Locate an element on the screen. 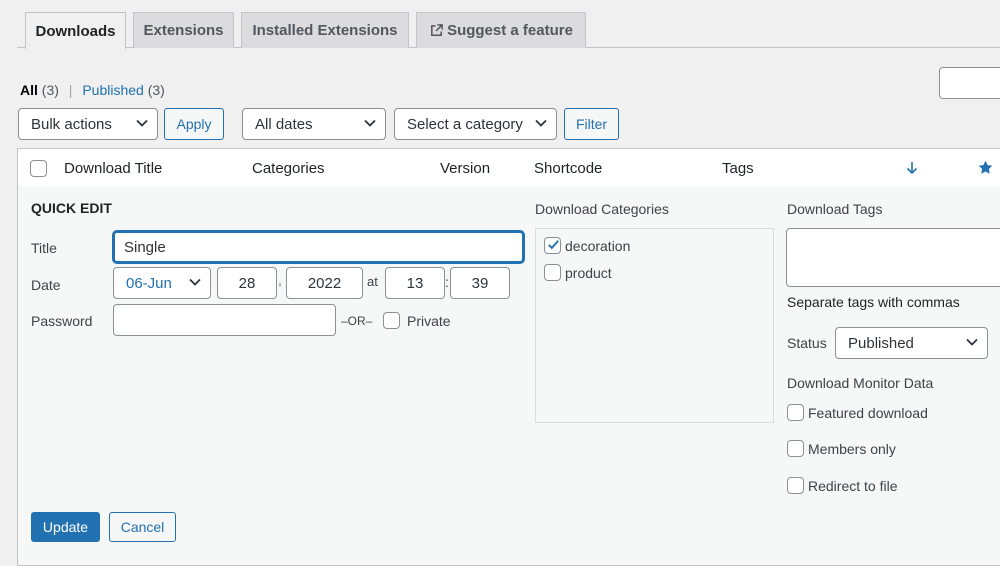 The width and height of the screenshot is (1000, 566). featured-checkbox is located at coordinates (795, 412).